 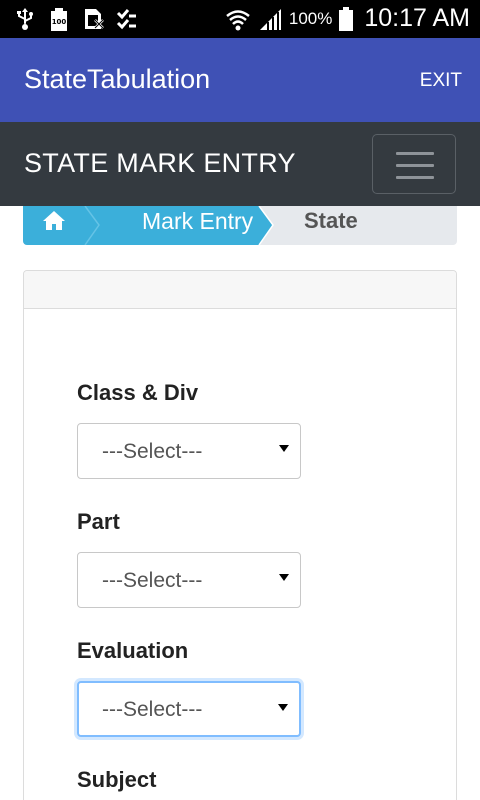 What do you see at coordinates (441, 81) in the screenshot?
I see `exit-button: EXIT` at bounding box center [441, 81].